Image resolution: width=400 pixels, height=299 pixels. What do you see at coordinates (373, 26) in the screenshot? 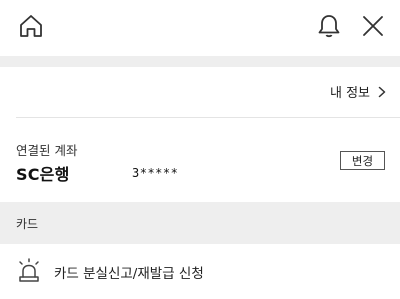
I see `close-icon` at bounding box center [373, 26].